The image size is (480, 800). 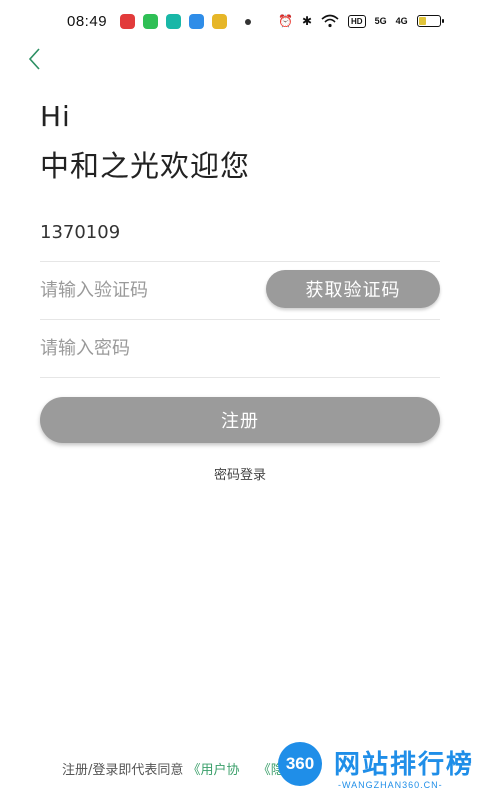 What do you see at coordinates (401, 21) in the screenshot?
I see `signal-4g-icon: 4G` at bounding box center [401, 21].